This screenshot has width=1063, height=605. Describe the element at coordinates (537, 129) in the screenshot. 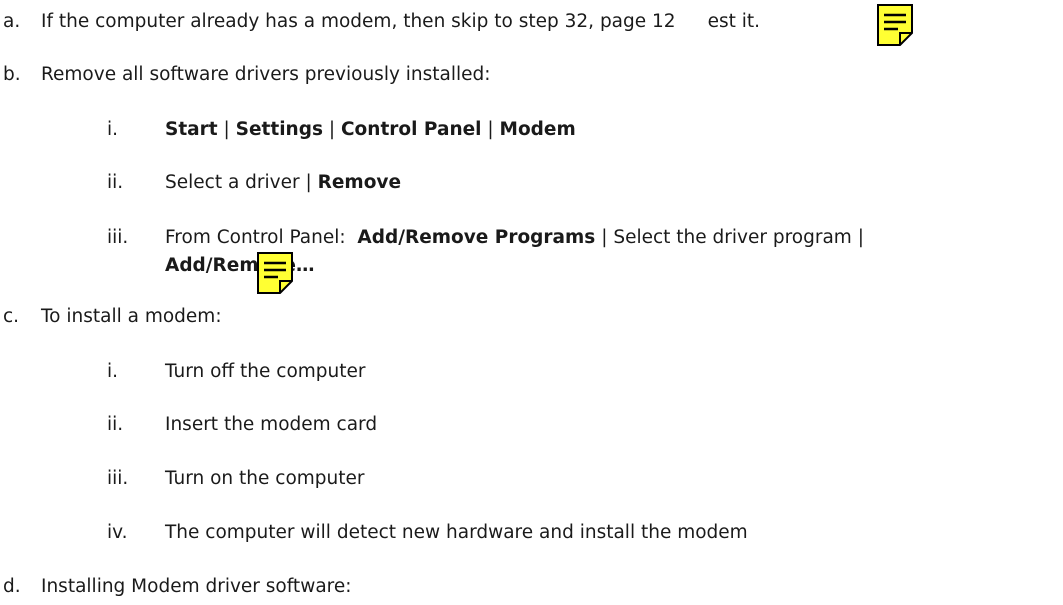

I see `modem-label: Modem` at that location.